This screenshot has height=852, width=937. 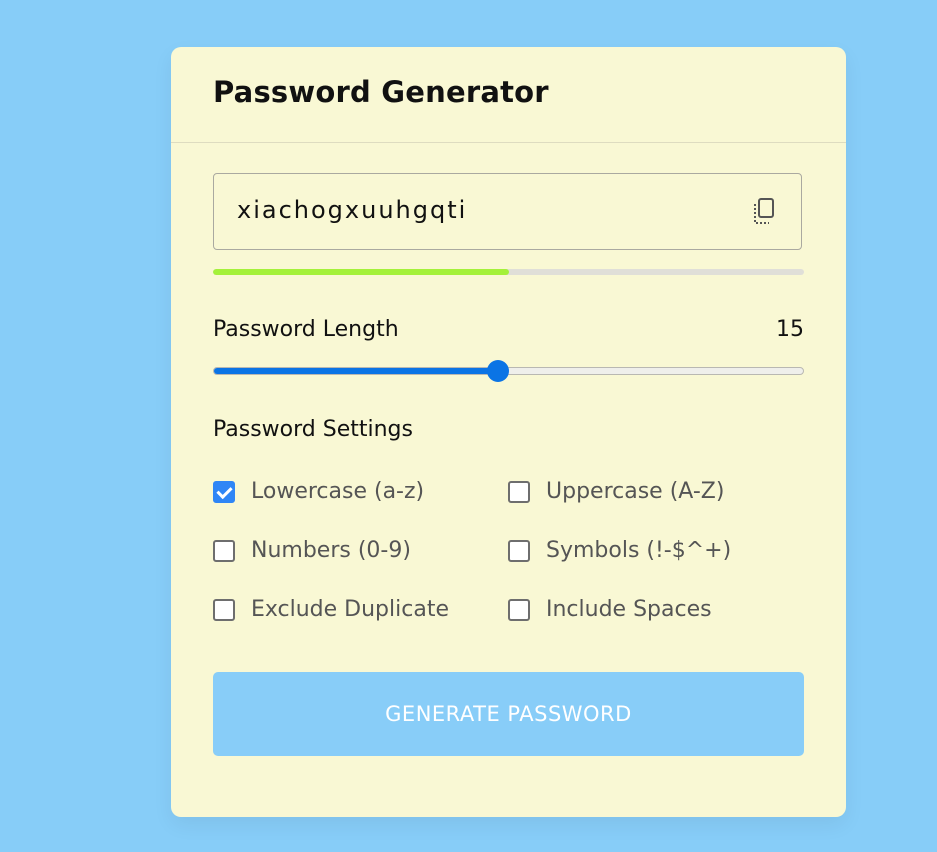 I want to click on option-label: Symbols (!-$^+), so click(x=639, y=550).